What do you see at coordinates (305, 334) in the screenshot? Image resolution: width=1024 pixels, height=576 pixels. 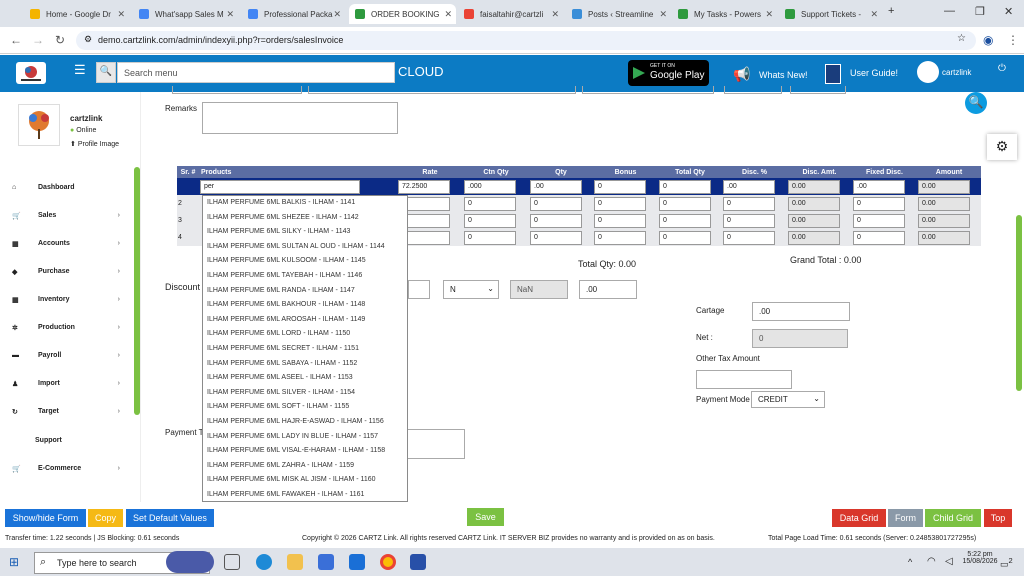 I see `autocomplete-item: ILHAM PERFUME 6ML LORD - ILHAM - 1150` at bounding box center [305, 334].